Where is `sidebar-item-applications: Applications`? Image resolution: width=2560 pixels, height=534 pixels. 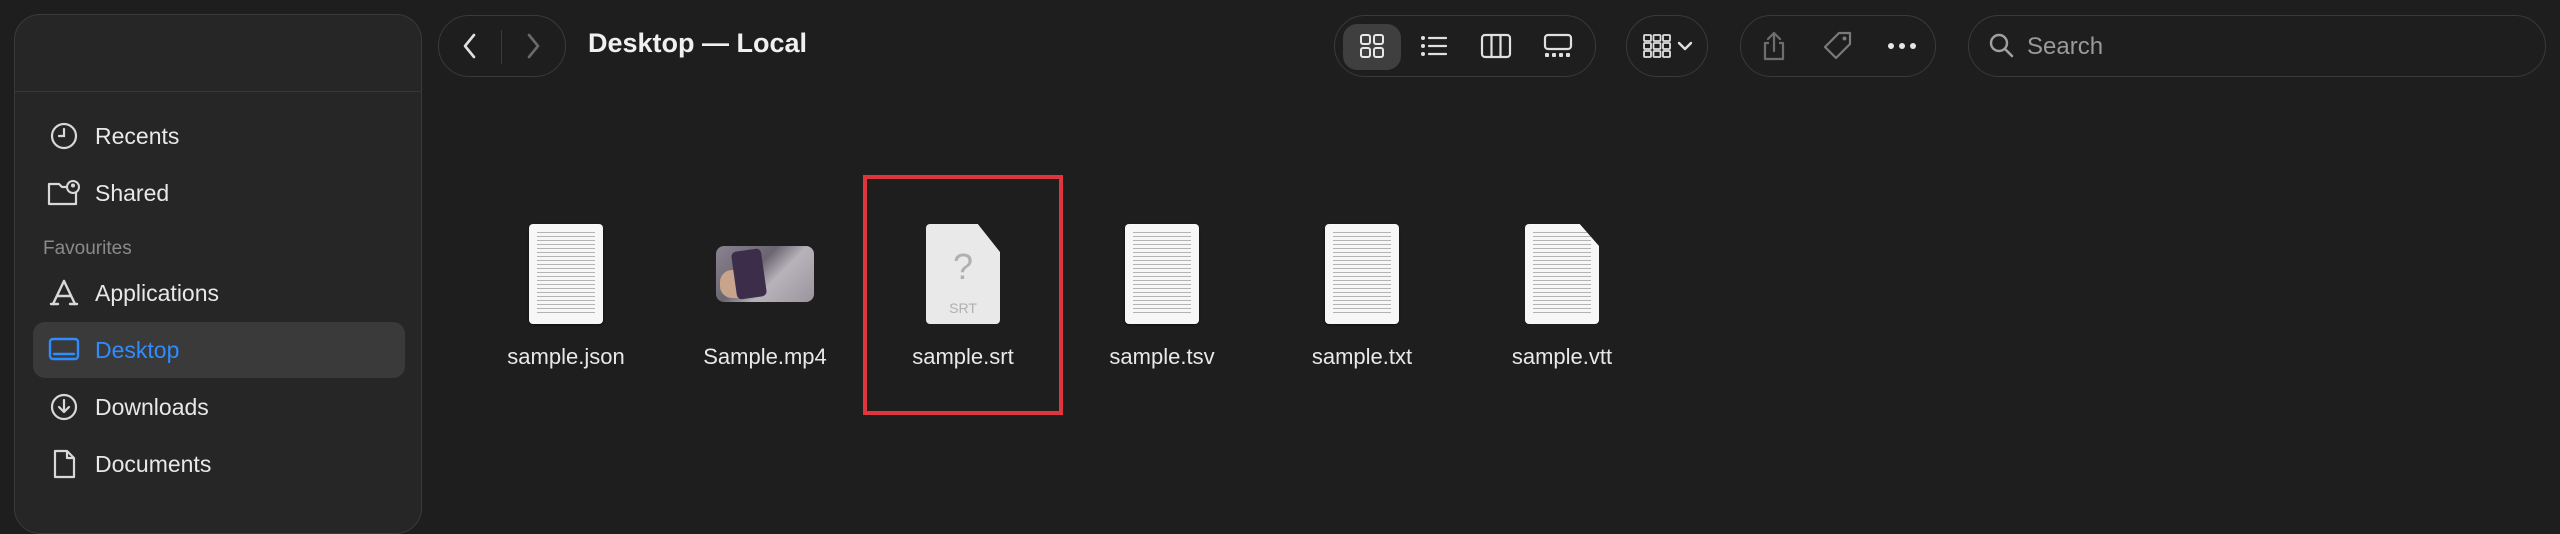 sidebar-item-applications: Applications is located at coordinates (219, 293).